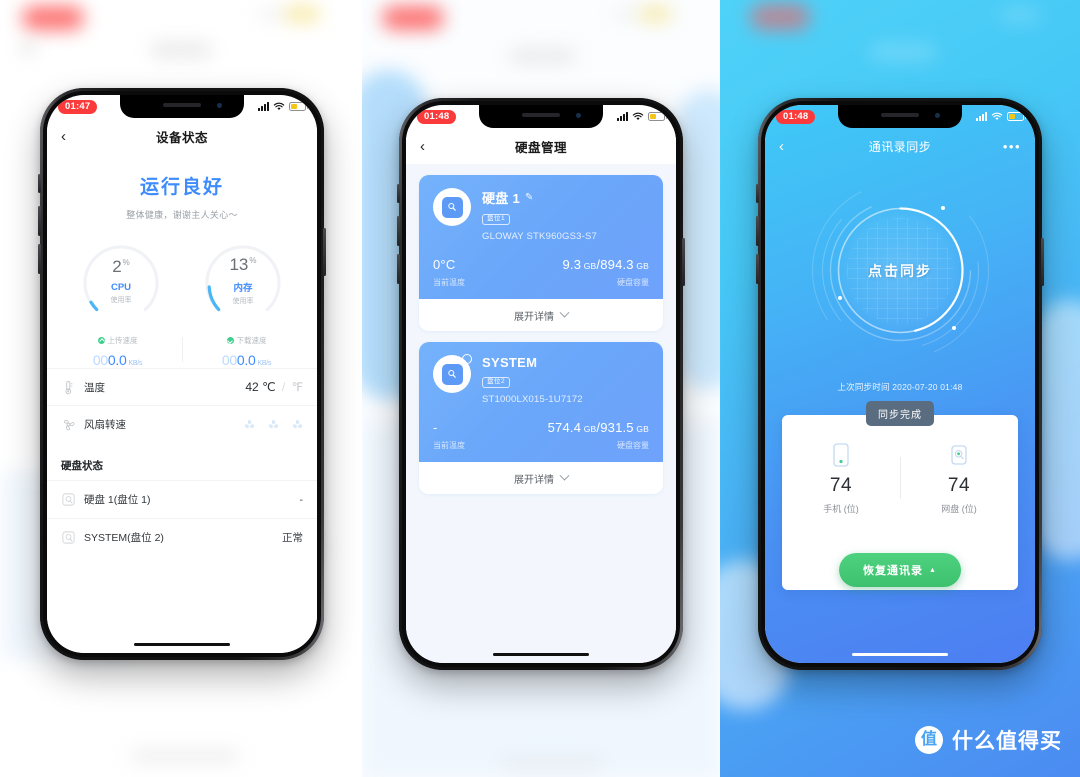 The width and height of the screenshot is (1080, 777). I want to click on download-speed-unit: KB/s, so click(264, 363).